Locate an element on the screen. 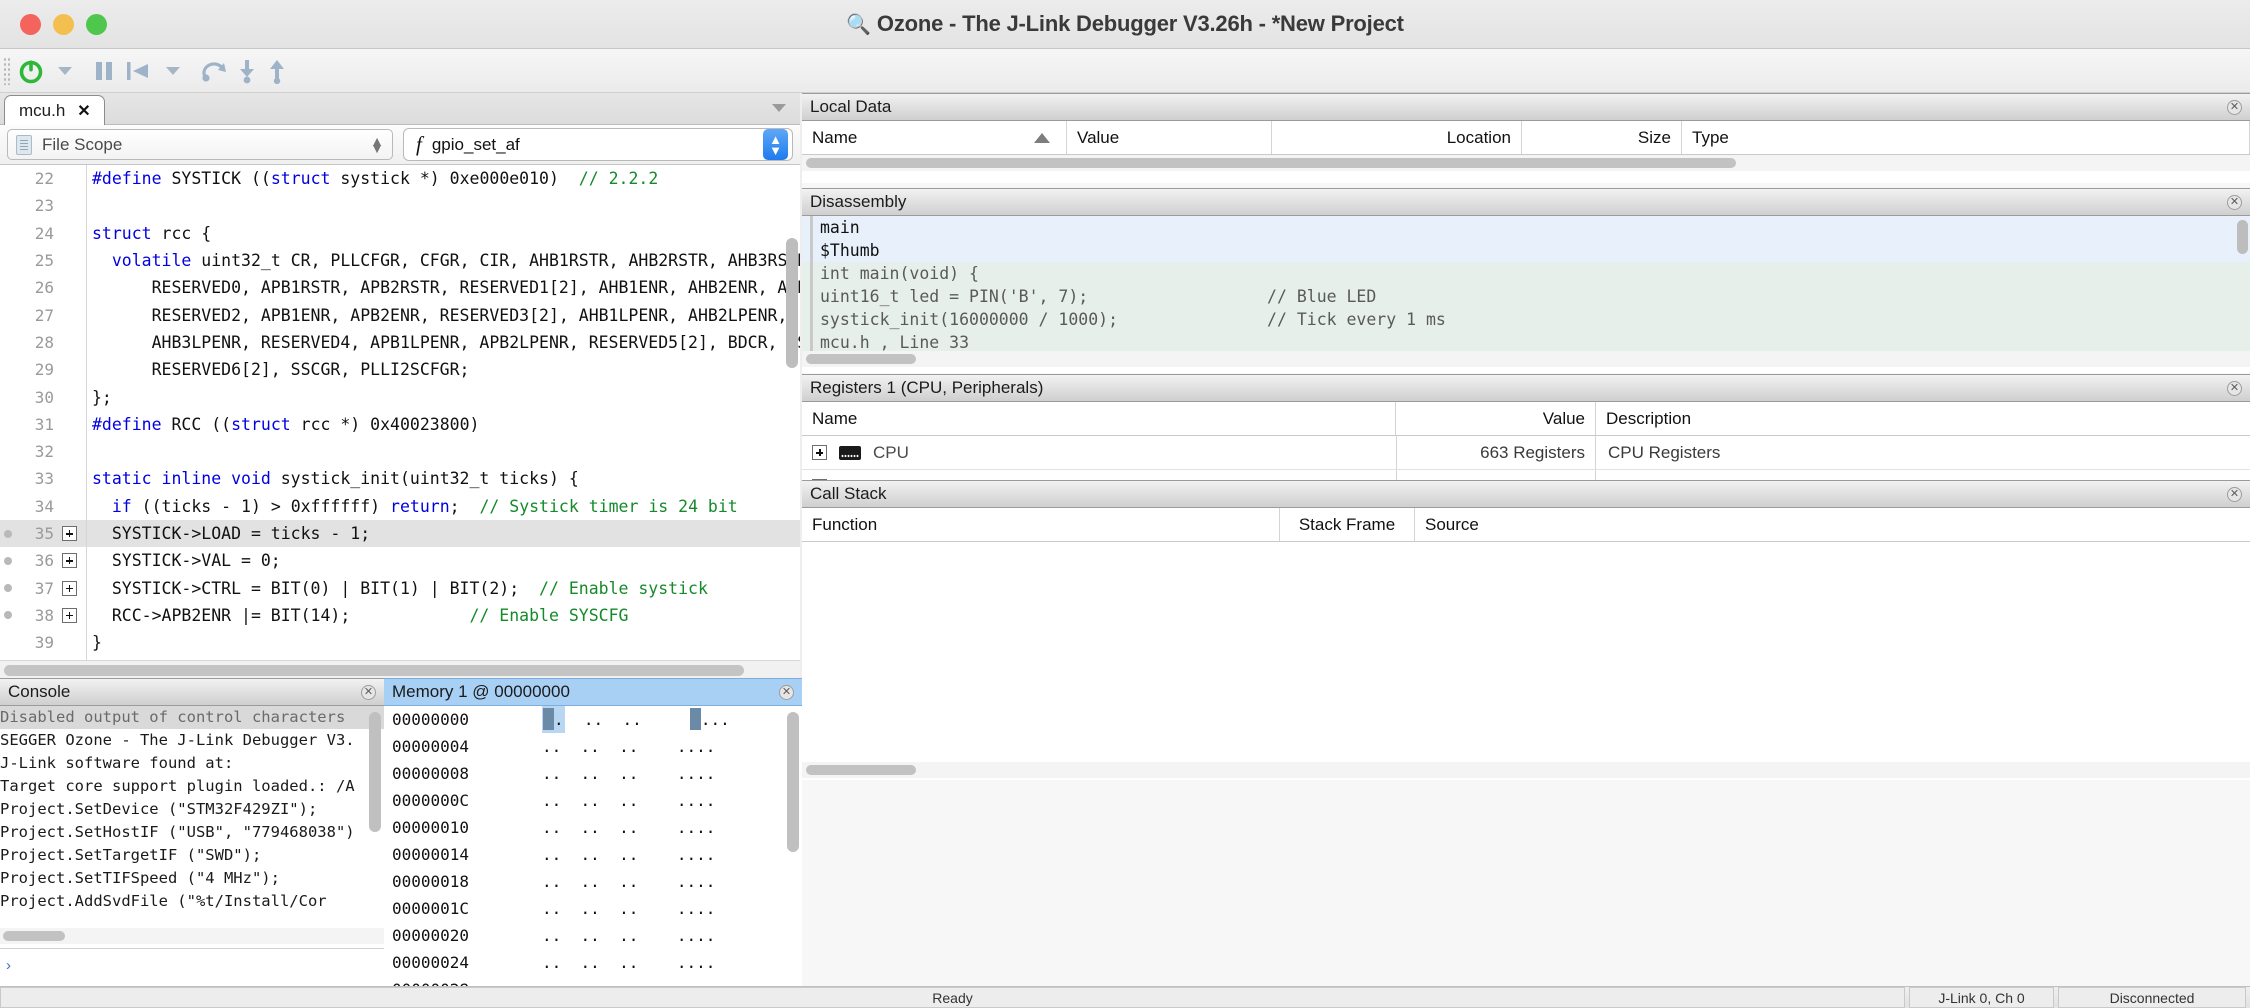 Image resolution: width=2250 pixels, height=1008 pixels. local-data-hscrollbar-track is located at coordinates (1526, 163).